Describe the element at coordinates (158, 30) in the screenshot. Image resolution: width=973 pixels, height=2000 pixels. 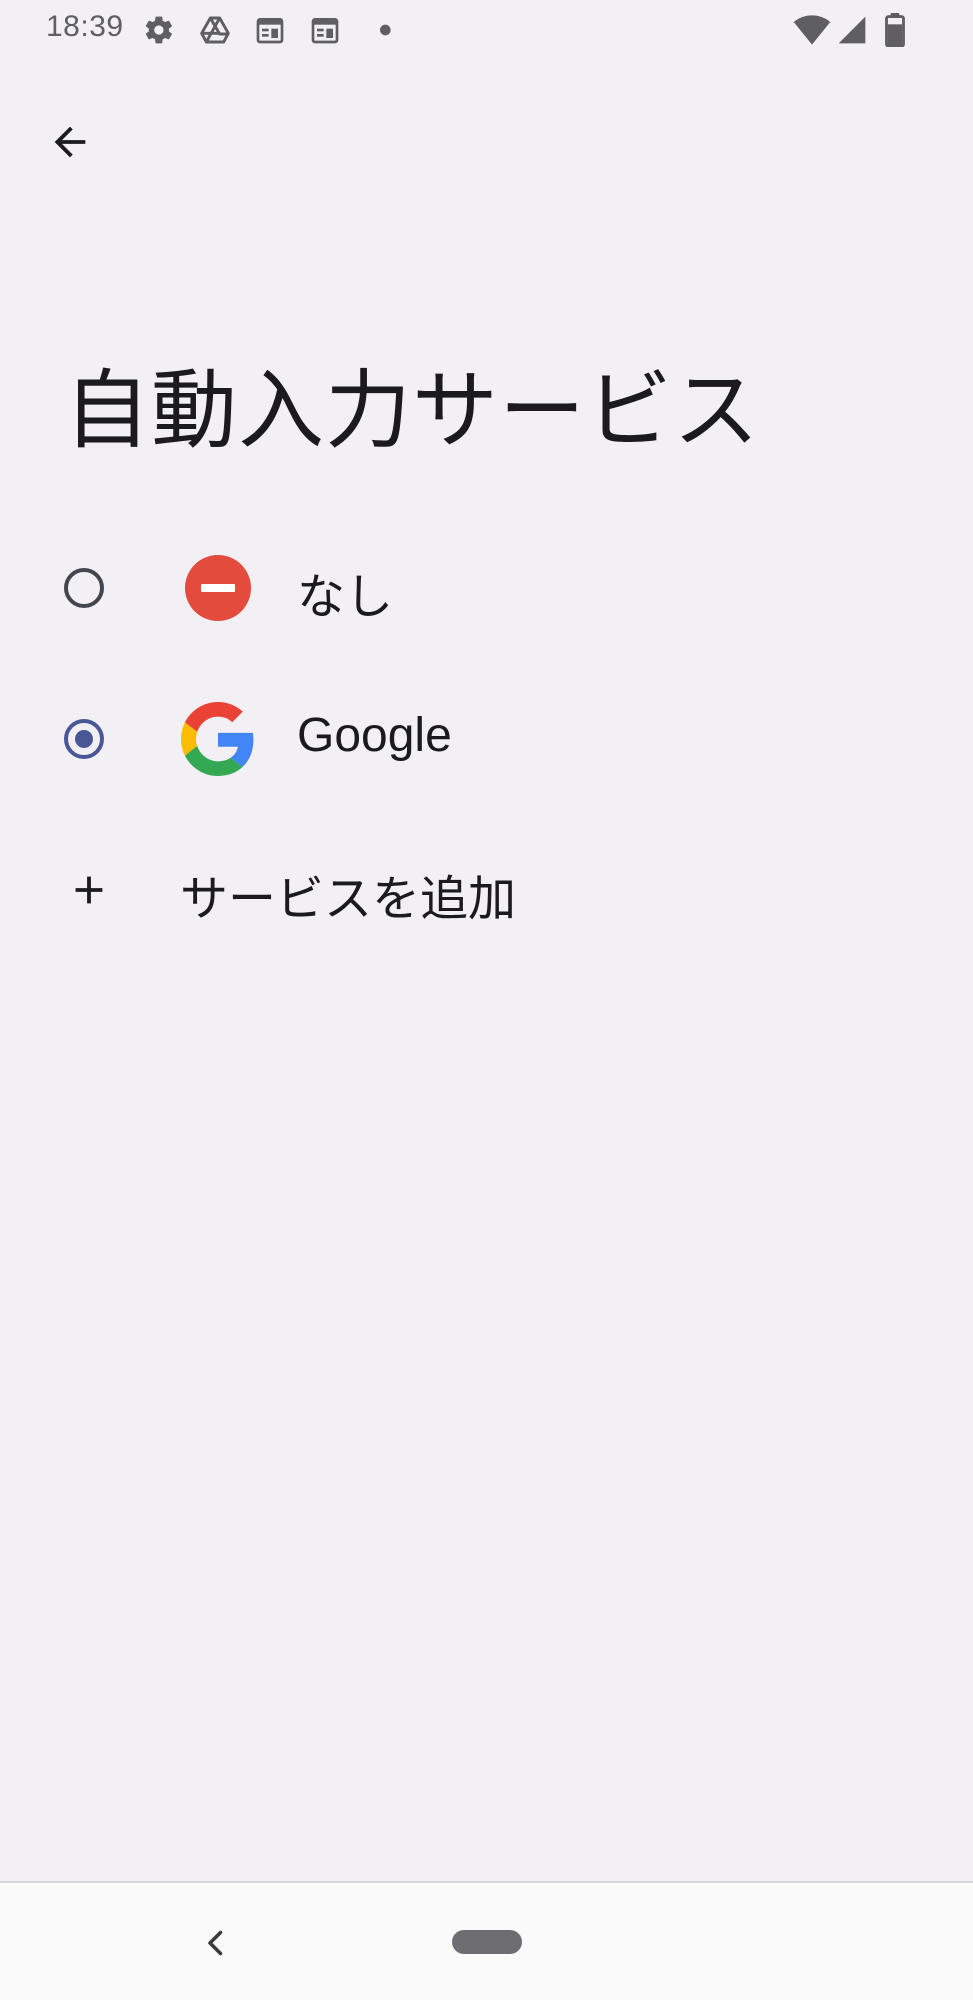
I see `gear-icon` at that location.